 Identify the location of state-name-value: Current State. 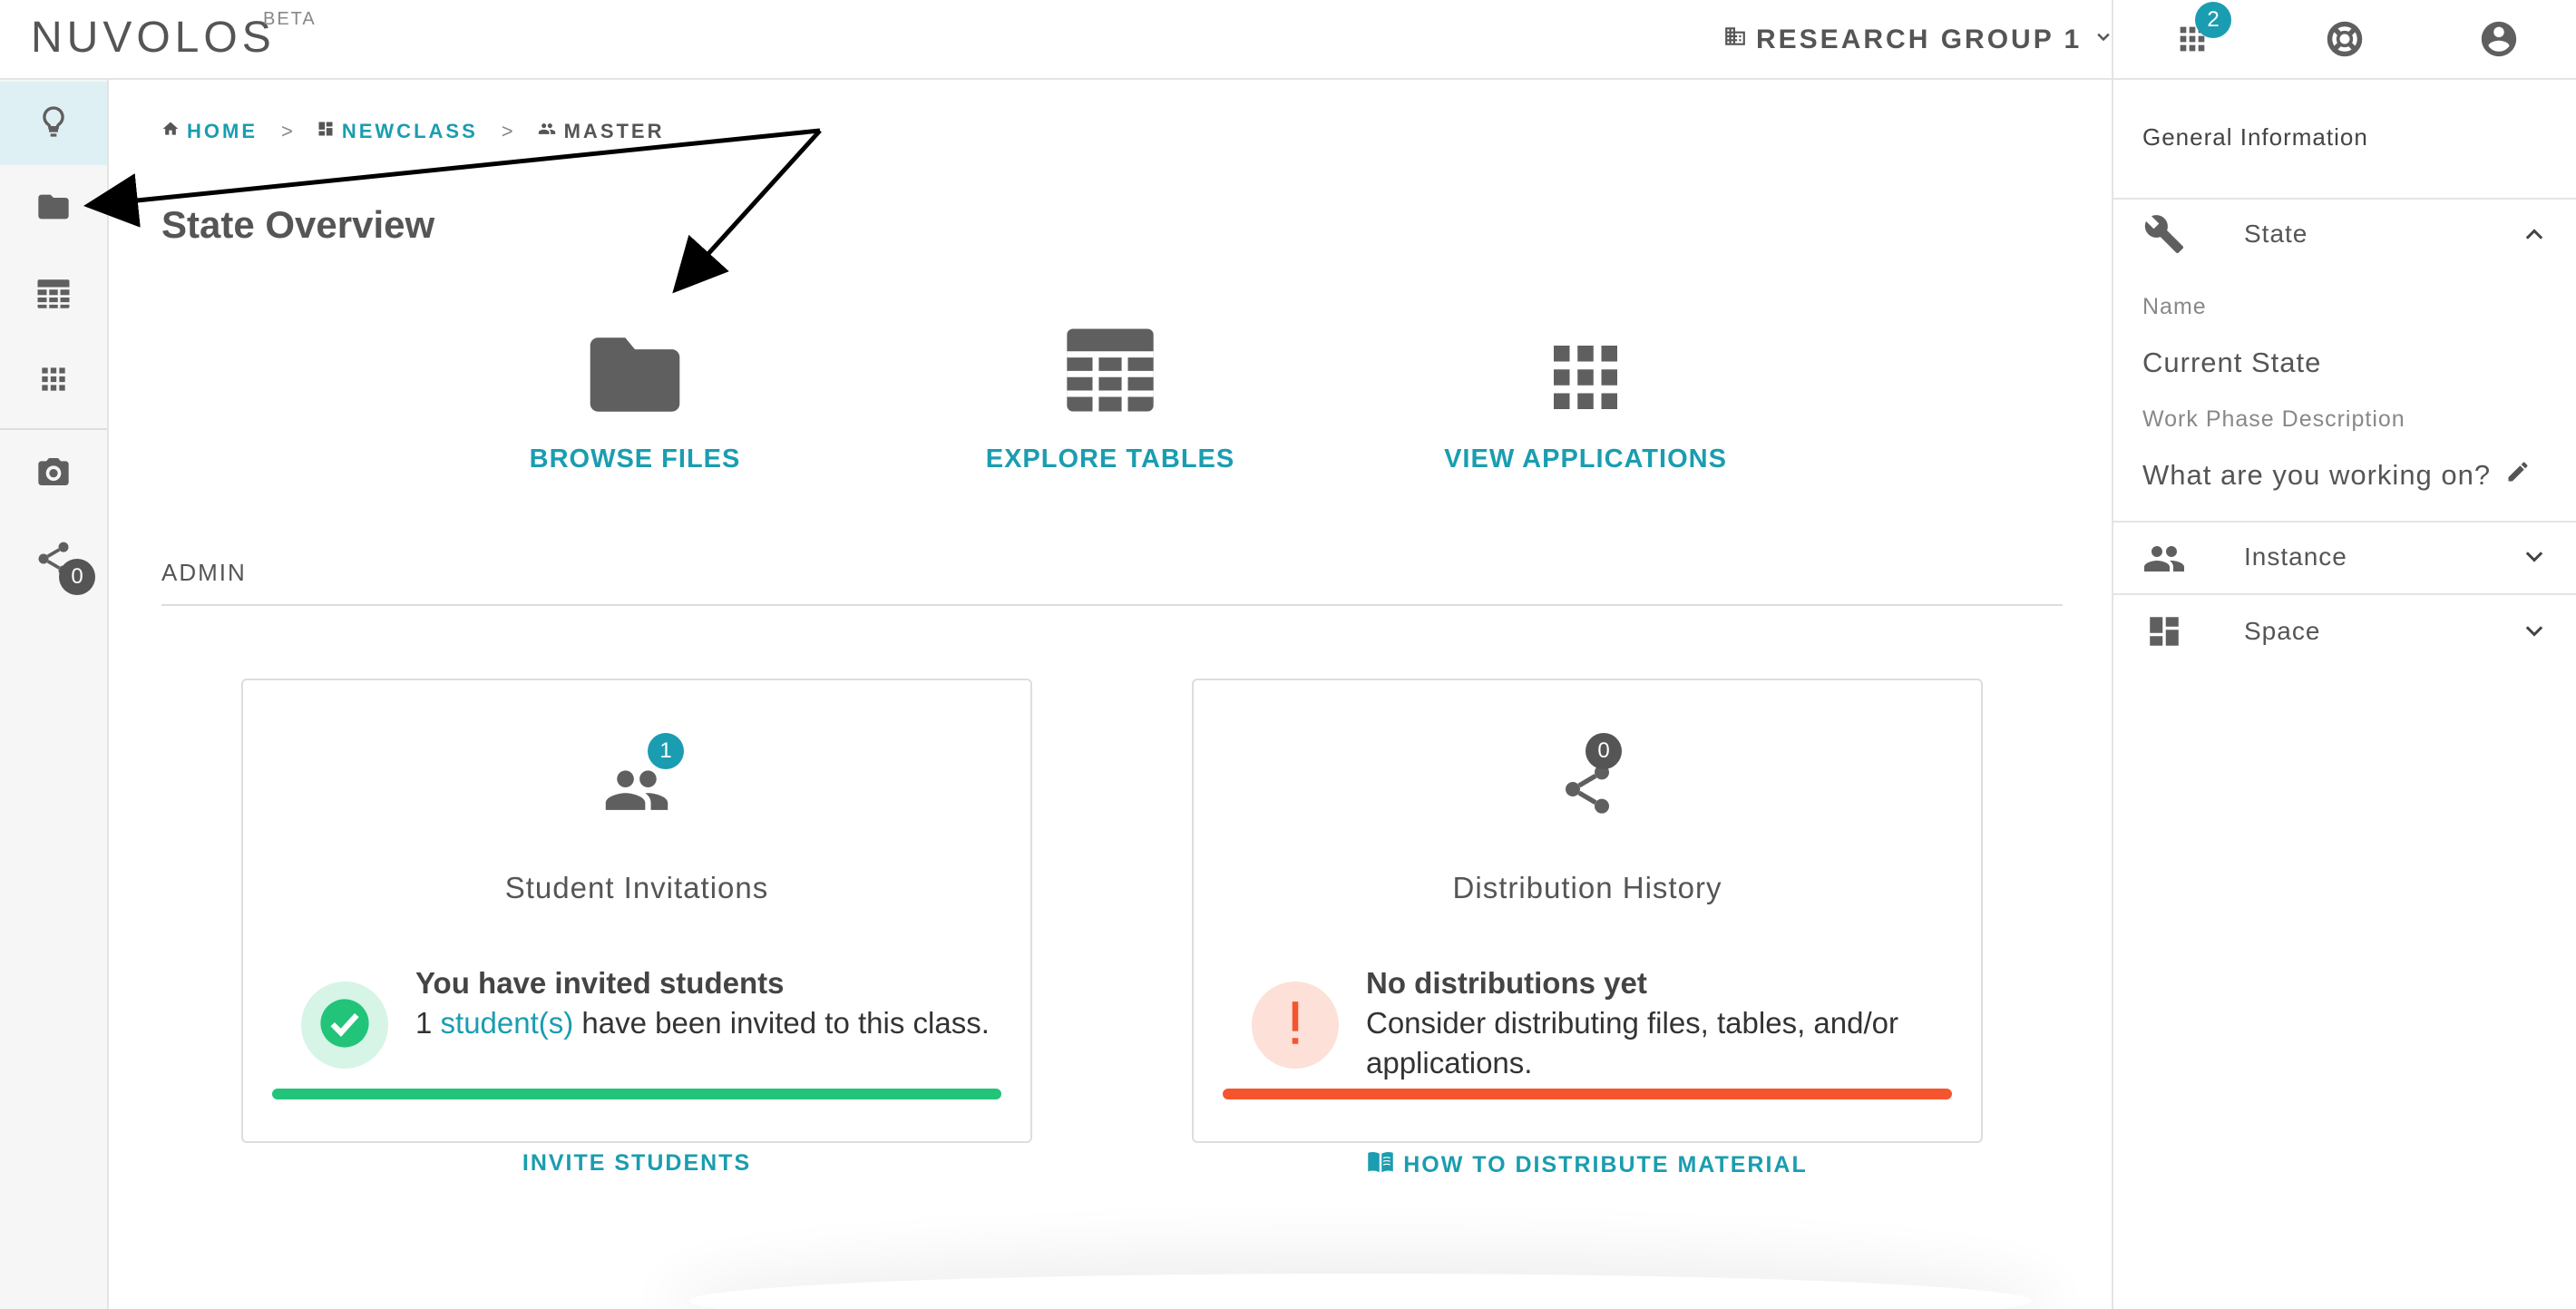
(2232, 362).